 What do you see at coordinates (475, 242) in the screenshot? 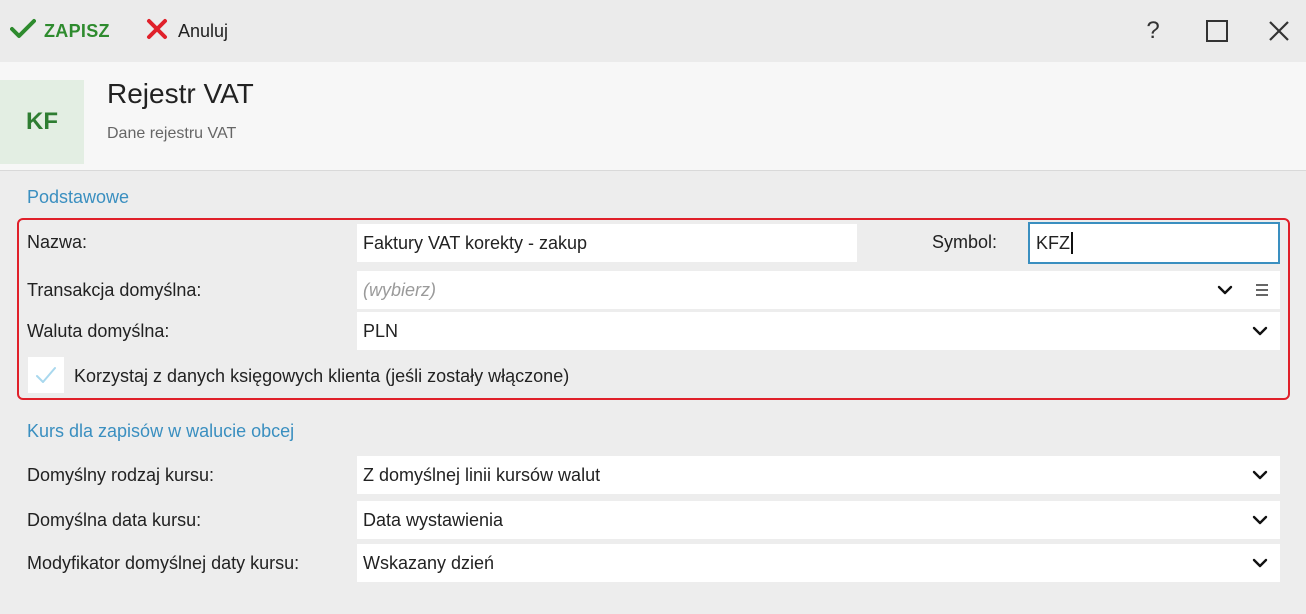
I see `name-value: Faktury VAT korekty - zakup` at bounding box center [475, 242].